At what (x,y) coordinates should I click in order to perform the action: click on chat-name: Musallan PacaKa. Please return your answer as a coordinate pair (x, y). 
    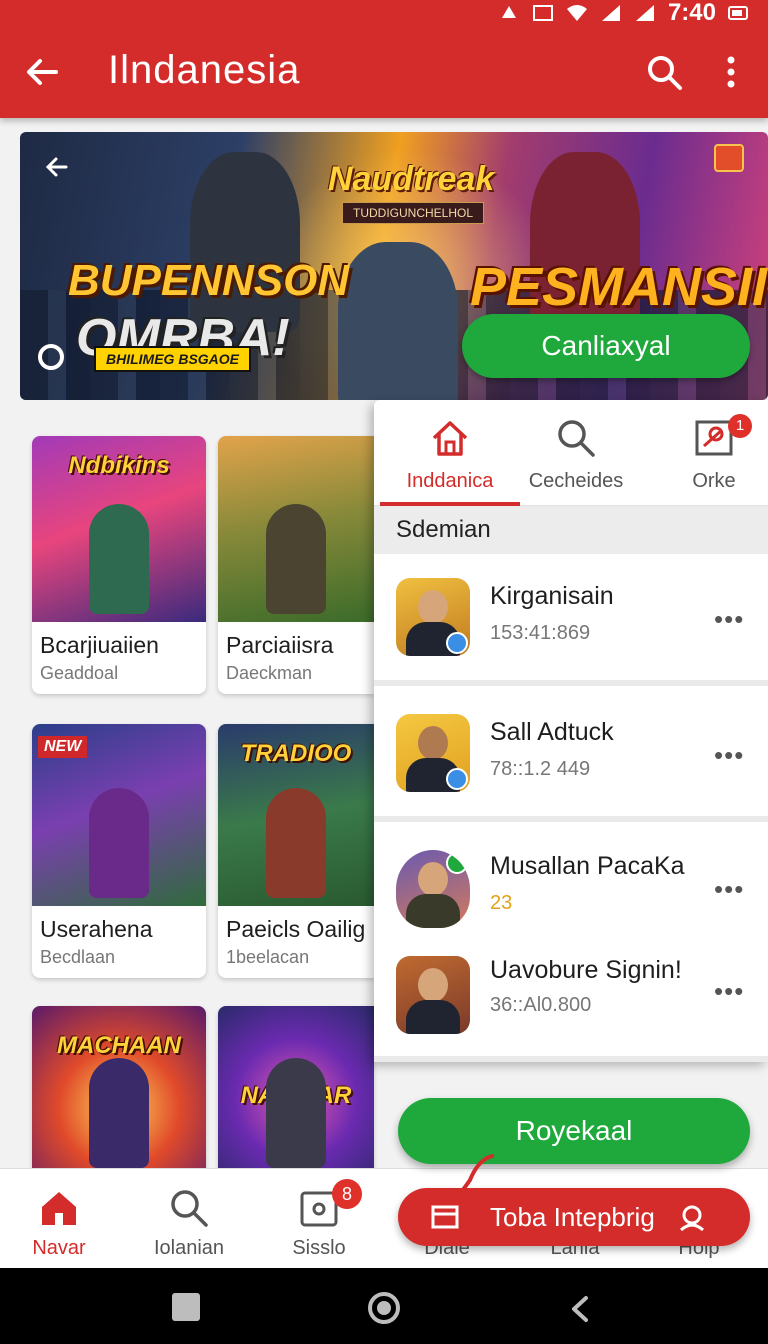
    Looking at the image, I should click on (587, 866).